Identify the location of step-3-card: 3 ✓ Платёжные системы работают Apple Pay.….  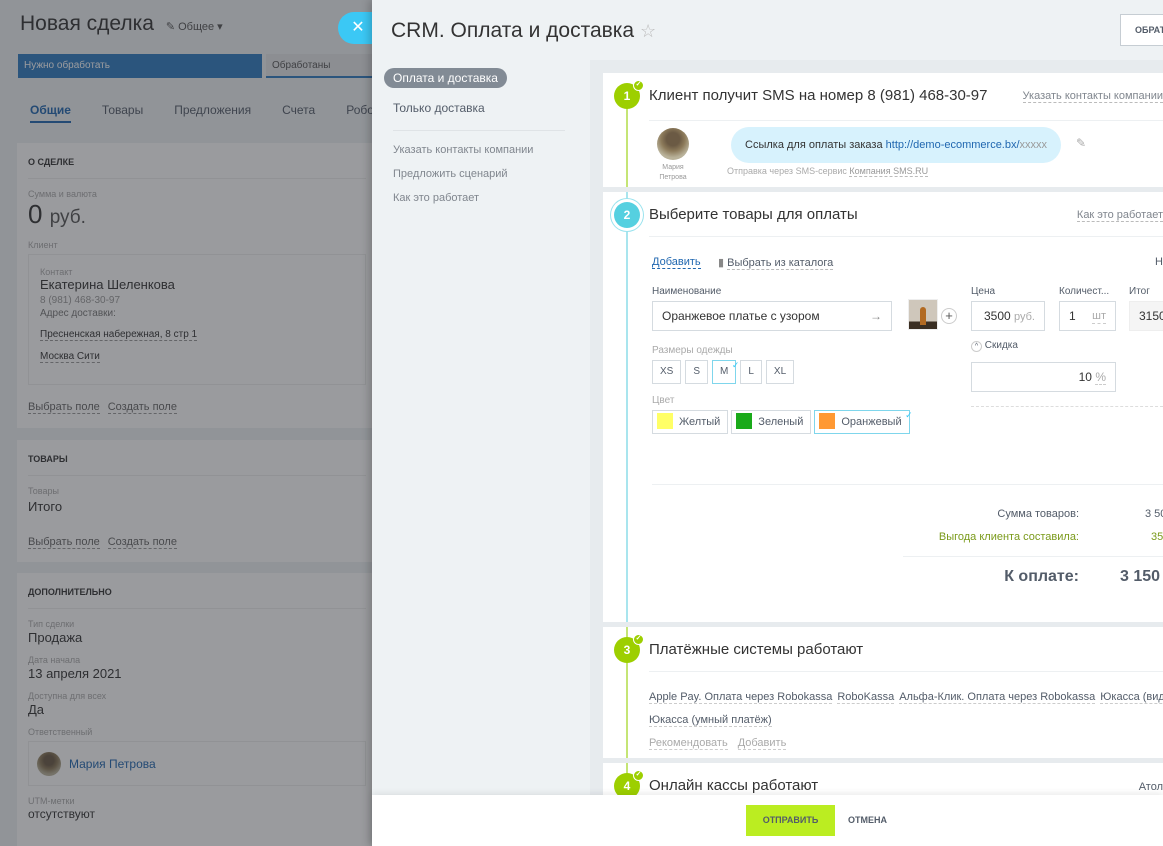
(883, 692).